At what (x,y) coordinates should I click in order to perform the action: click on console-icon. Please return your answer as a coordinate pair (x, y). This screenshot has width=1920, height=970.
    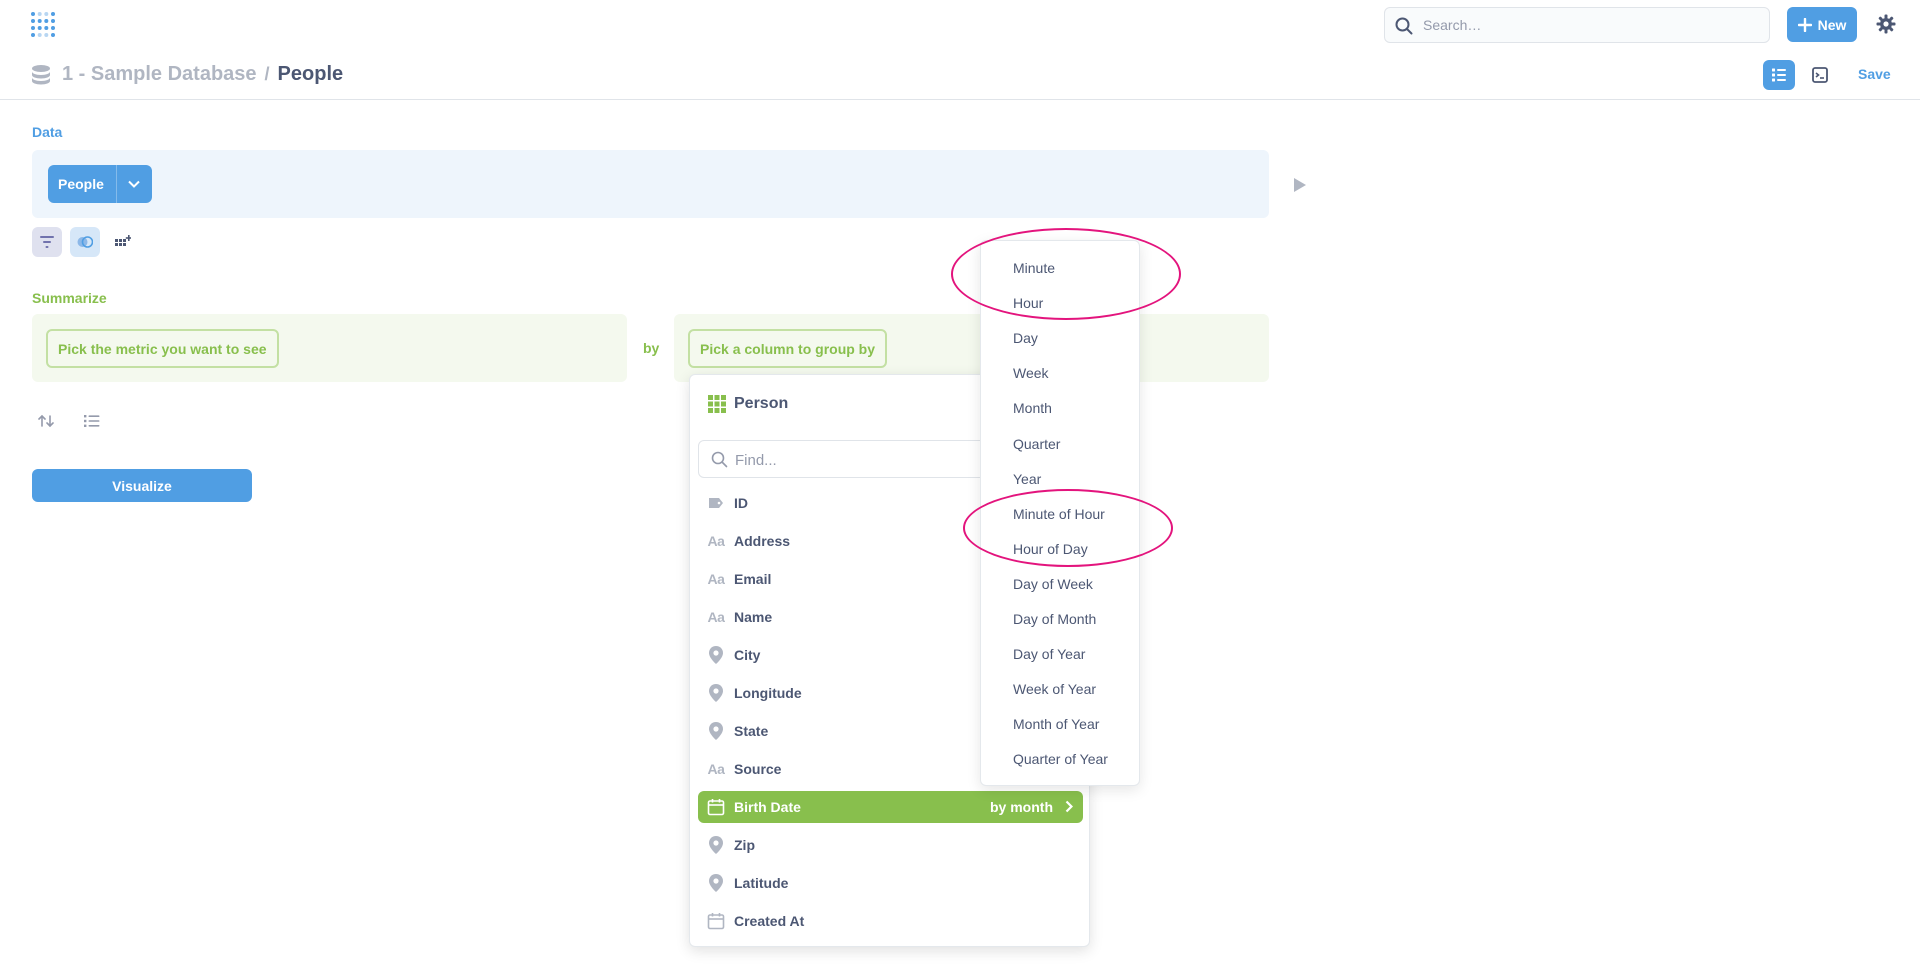
    Looking at the image, I should click on (1820, 75).